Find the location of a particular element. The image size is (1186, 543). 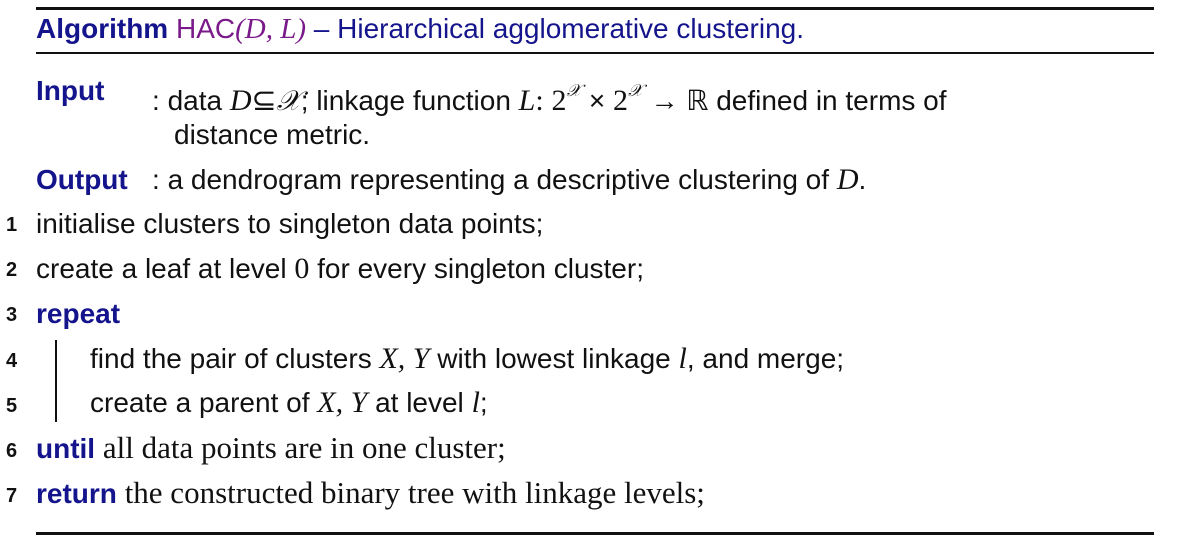

input-func-l: L is located at coordinates (527, 100).